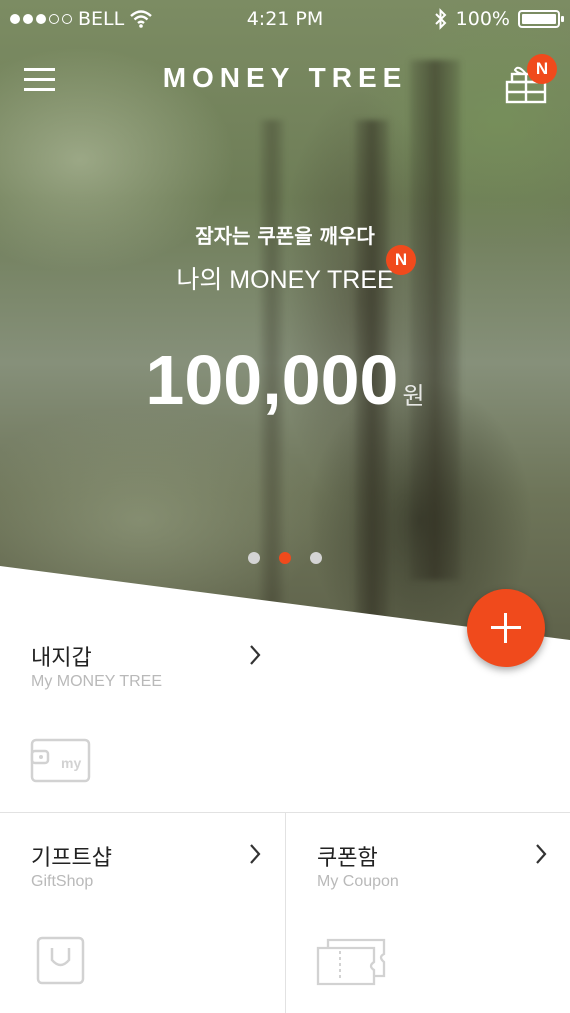 This screenshot has height=1013, width=570. What do you see at coordinates (71, 763) in the screenshot?
I see `svg-text: my` at bounding box center [71, 763].